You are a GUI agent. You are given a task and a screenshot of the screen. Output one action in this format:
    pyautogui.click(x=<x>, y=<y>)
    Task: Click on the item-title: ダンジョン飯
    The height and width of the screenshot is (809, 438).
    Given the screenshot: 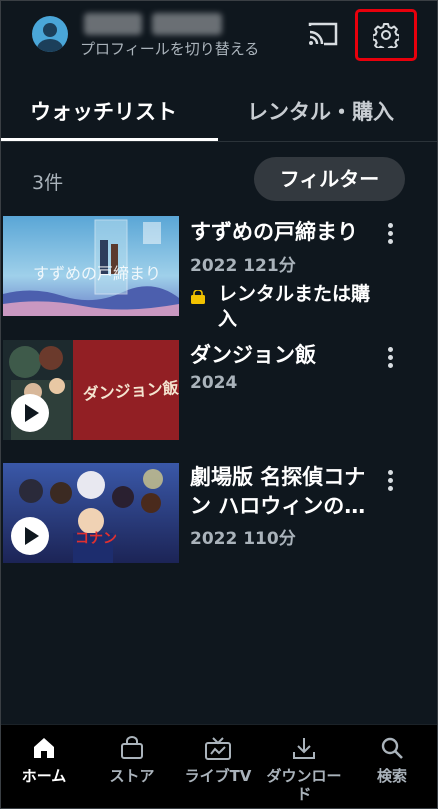 What is the action you would take?
    pyautogui.click(x=287, y=355)
    